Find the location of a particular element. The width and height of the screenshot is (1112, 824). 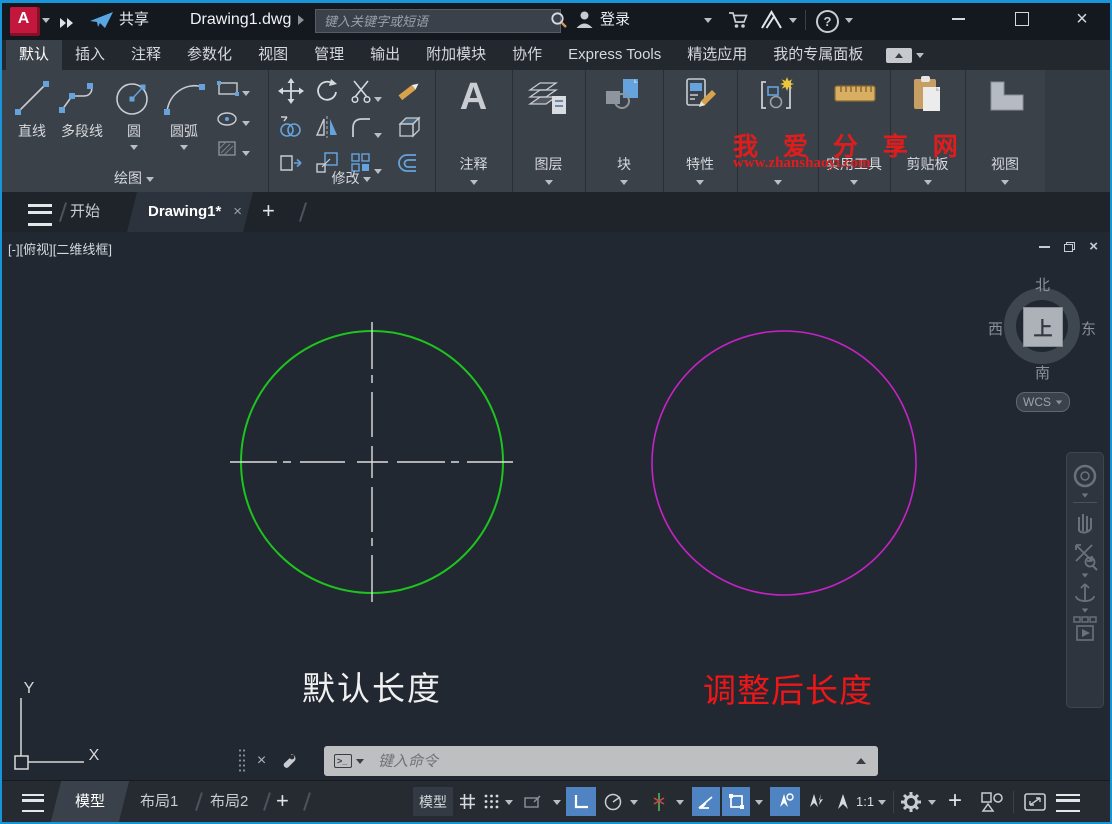

search-input is located at coordinates (438, 21).